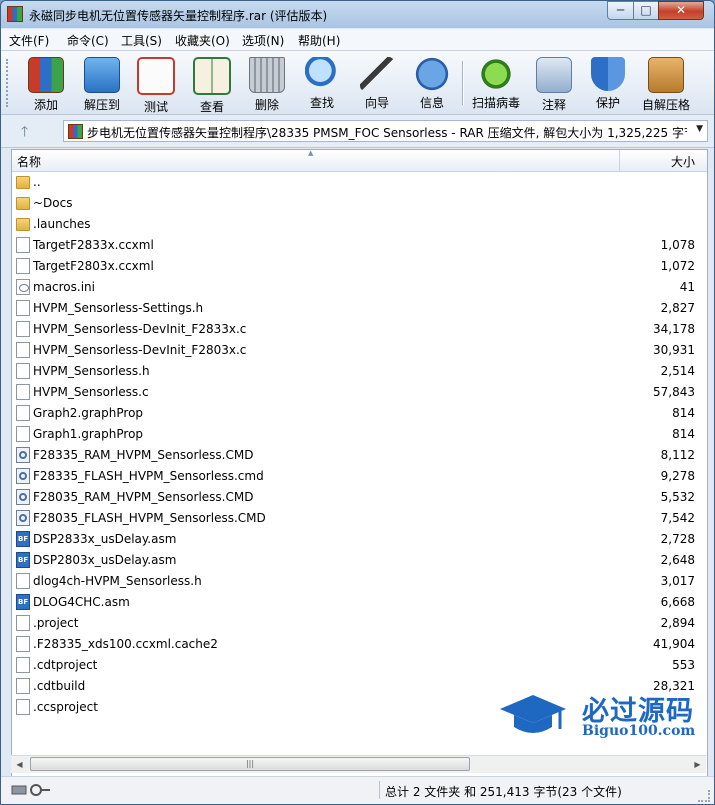 The width and height of the screenshot is (715, 805). Describe the element at coordinates (553, 105) in the screenshot. I see `comment-label: 注释` at that location.